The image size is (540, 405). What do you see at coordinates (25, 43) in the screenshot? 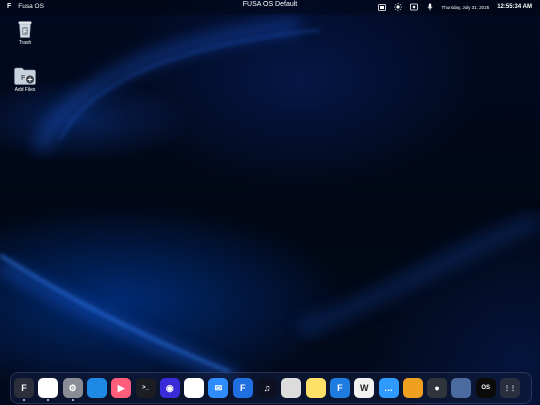
I see `desktop-icon-label: Trash` at bounding box center [25, 43].